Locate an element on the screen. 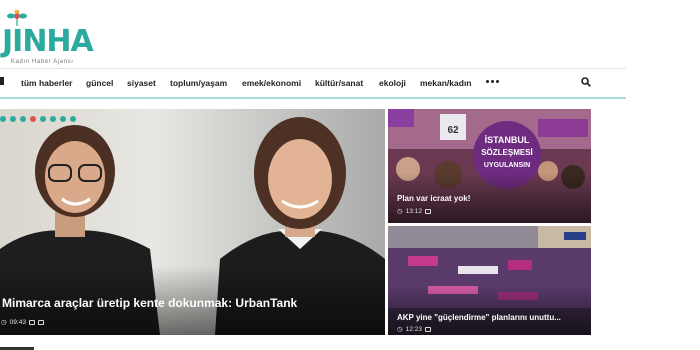 The height and width of the screenshot is (350, 700). card-meta: ◷ 12:23 is located at coordinates (414, 329).